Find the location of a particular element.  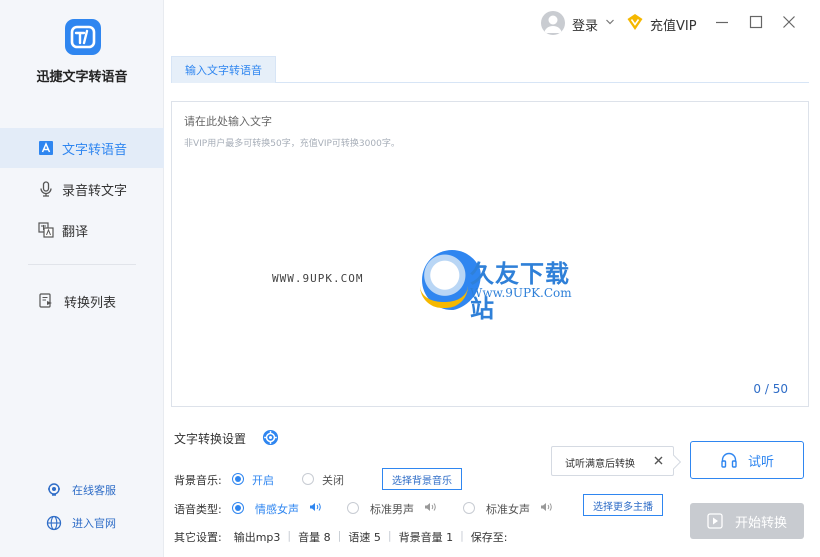

speed-setting: 语速 5 is located at coordinates (364, 537).